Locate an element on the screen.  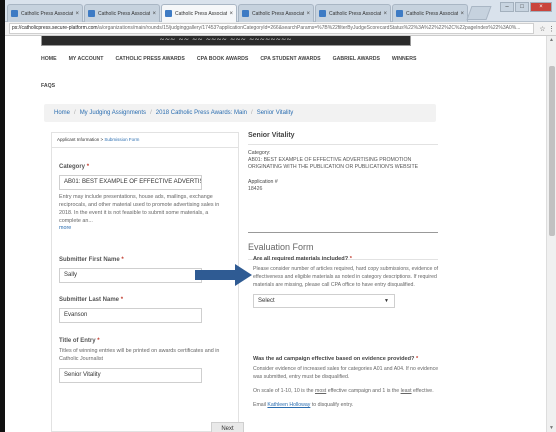
nav-my-account: MY ACCOUNT is located at coordinates (86, 59).